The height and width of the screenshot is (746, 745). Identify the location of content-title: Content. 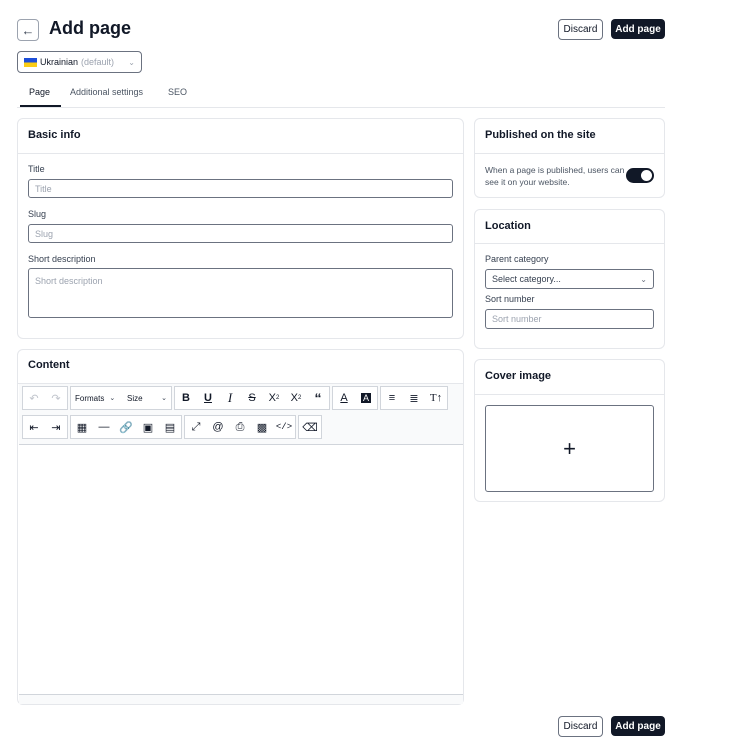
(49, 365).